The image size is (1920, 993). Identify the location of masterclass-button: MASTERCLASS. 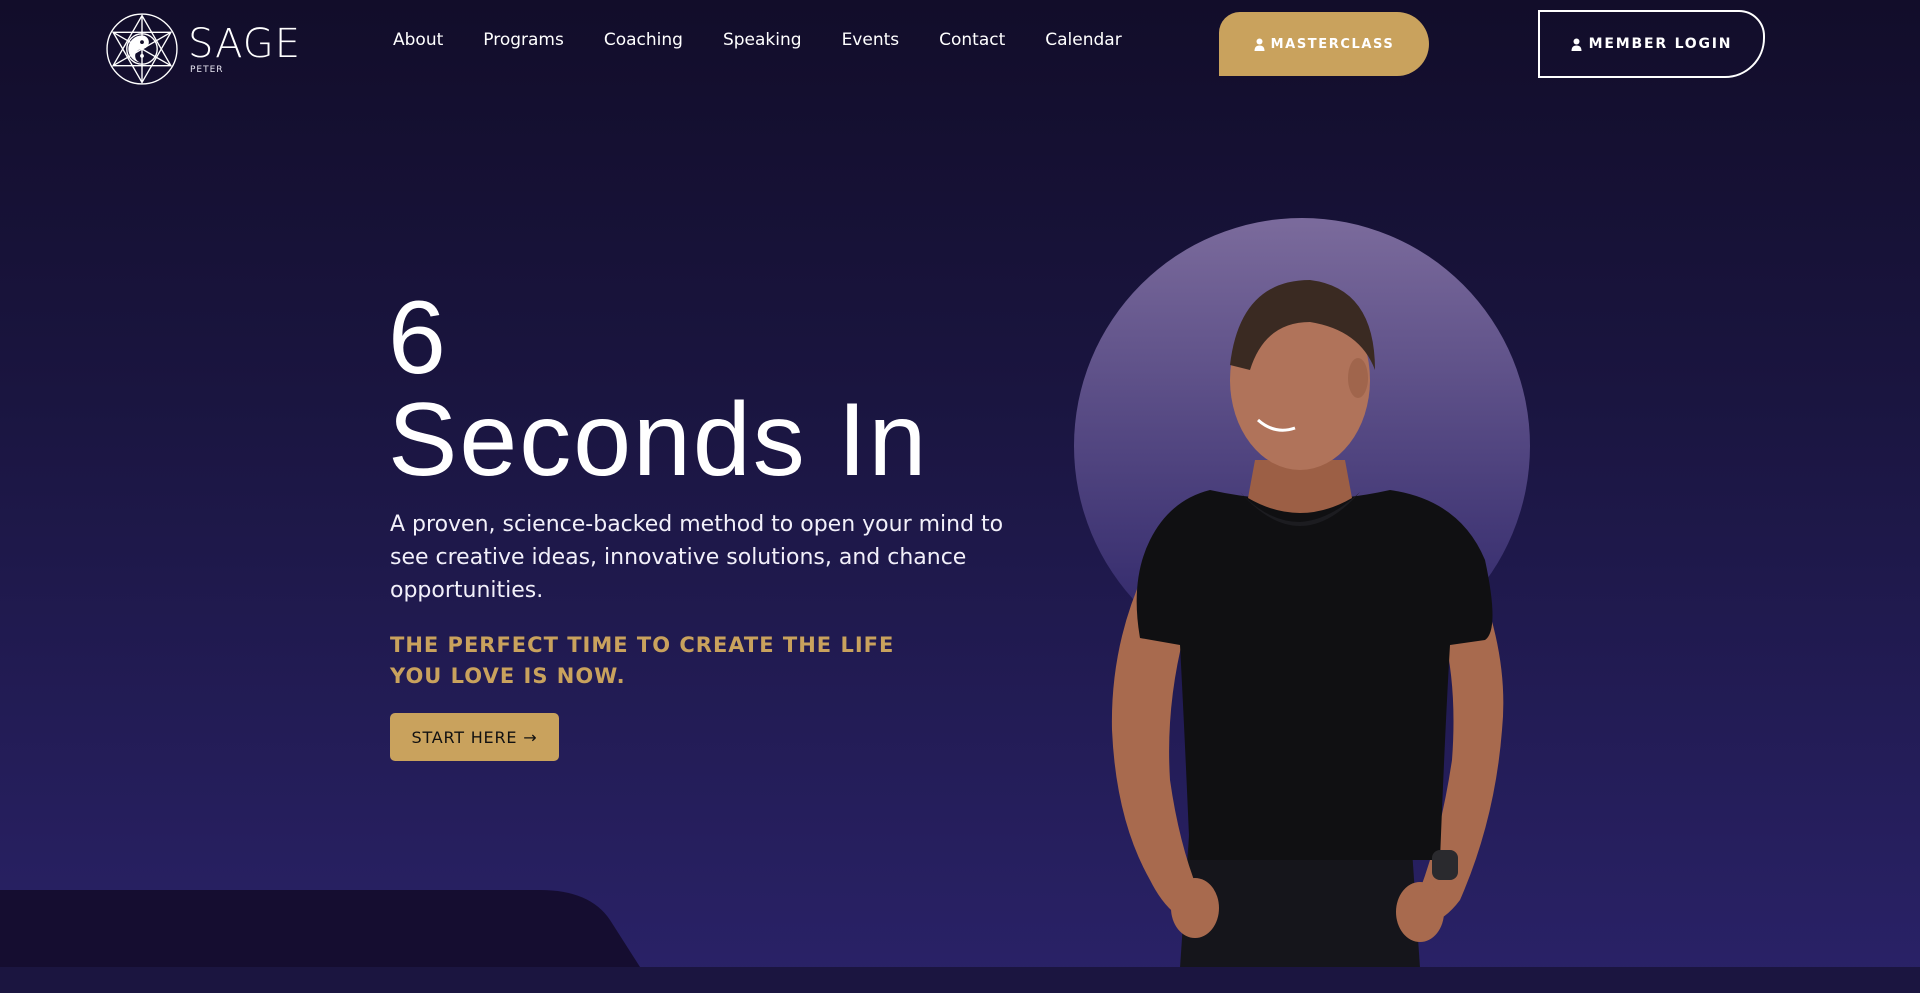
(1324, 44).